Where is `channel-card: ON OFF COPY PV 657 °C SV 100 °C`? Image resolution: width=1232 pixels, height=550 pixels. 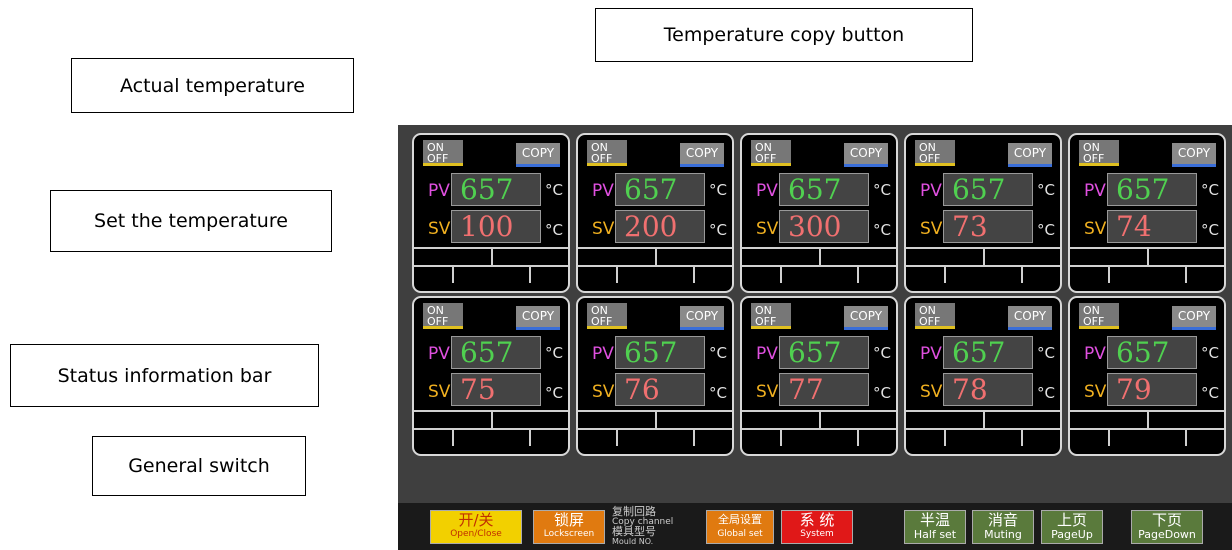 channel-card: ON OFF COPY PV 657 °C SV 100 °C is located at coordinates (491, 213).